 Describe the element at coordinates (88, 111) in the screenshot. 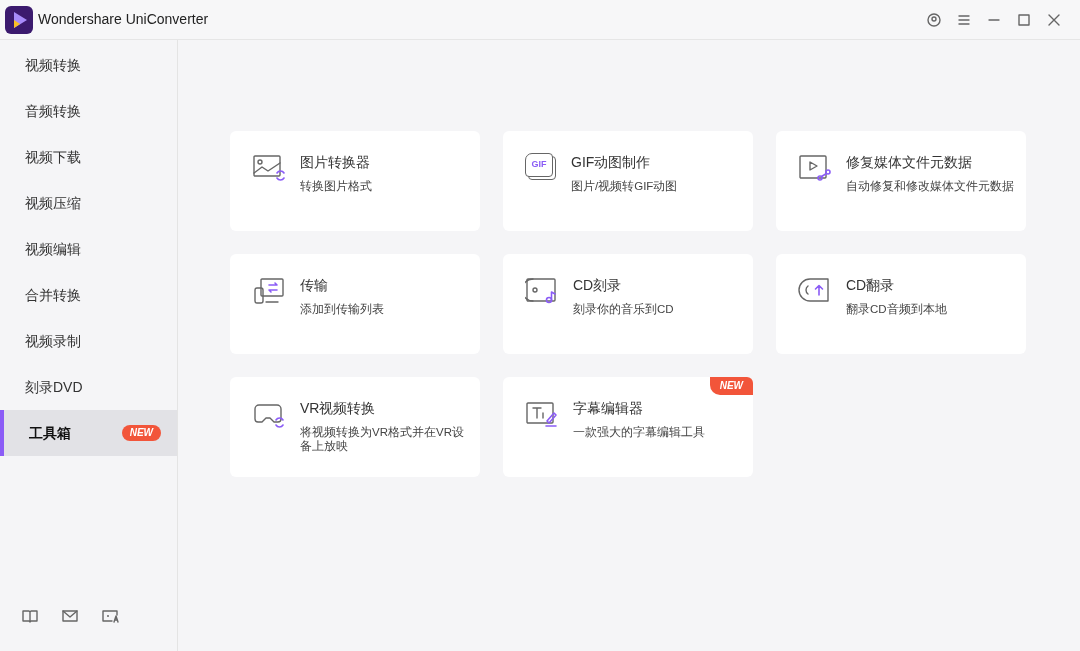

I see `sidebar-item: 音频转换` at that location.